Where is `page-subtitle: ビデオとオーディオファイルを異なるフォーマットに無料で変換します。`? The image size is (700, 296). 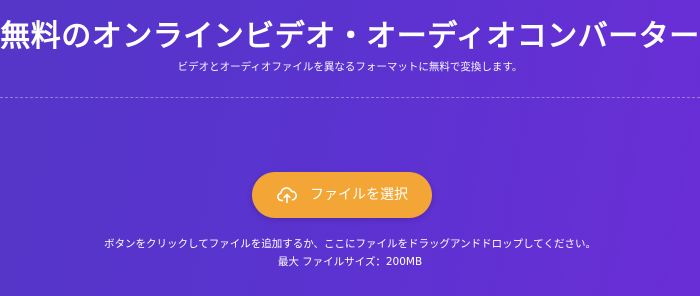 page-subtitle: ビデオとオーディオファイルを異なるフォーマットに無料で変換します。 is located at coordinates (350, 67).